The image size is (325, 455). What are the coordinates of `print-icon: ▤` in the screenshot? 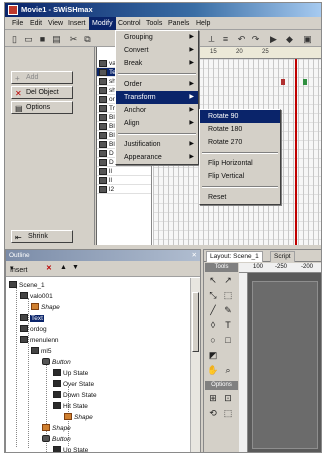 It's located at (56, 38).